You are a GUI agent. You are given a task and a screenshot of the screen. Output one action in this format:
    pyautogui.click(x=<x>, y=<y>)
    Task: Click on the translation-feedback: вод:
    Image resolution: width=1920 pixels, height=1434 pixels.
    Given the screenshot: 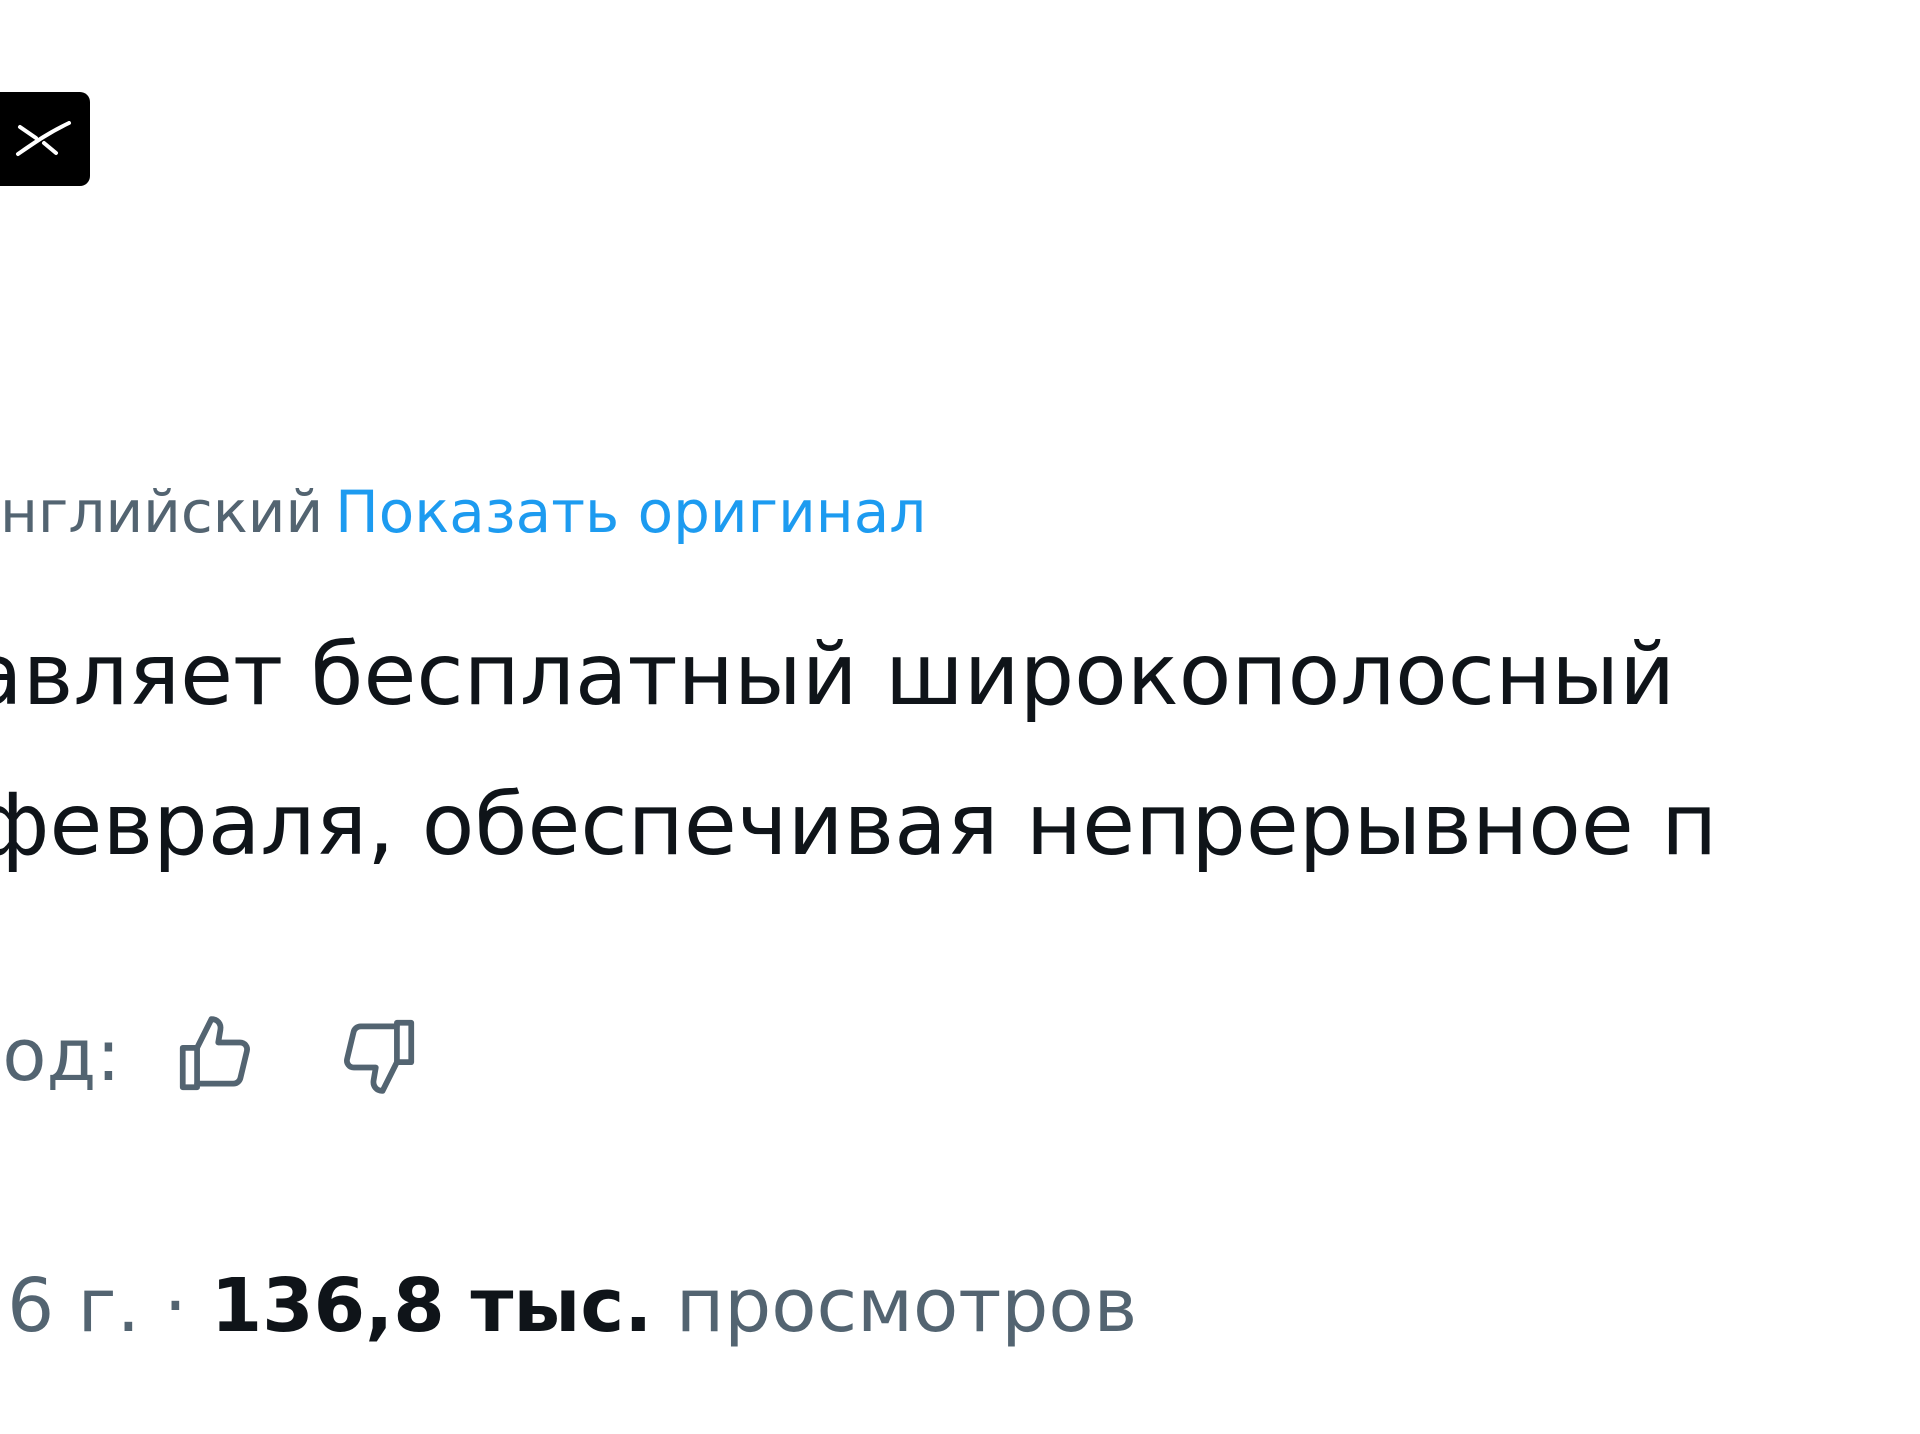 What is the action you would take?
    pyautogui.click(x=214, y=1055)
    